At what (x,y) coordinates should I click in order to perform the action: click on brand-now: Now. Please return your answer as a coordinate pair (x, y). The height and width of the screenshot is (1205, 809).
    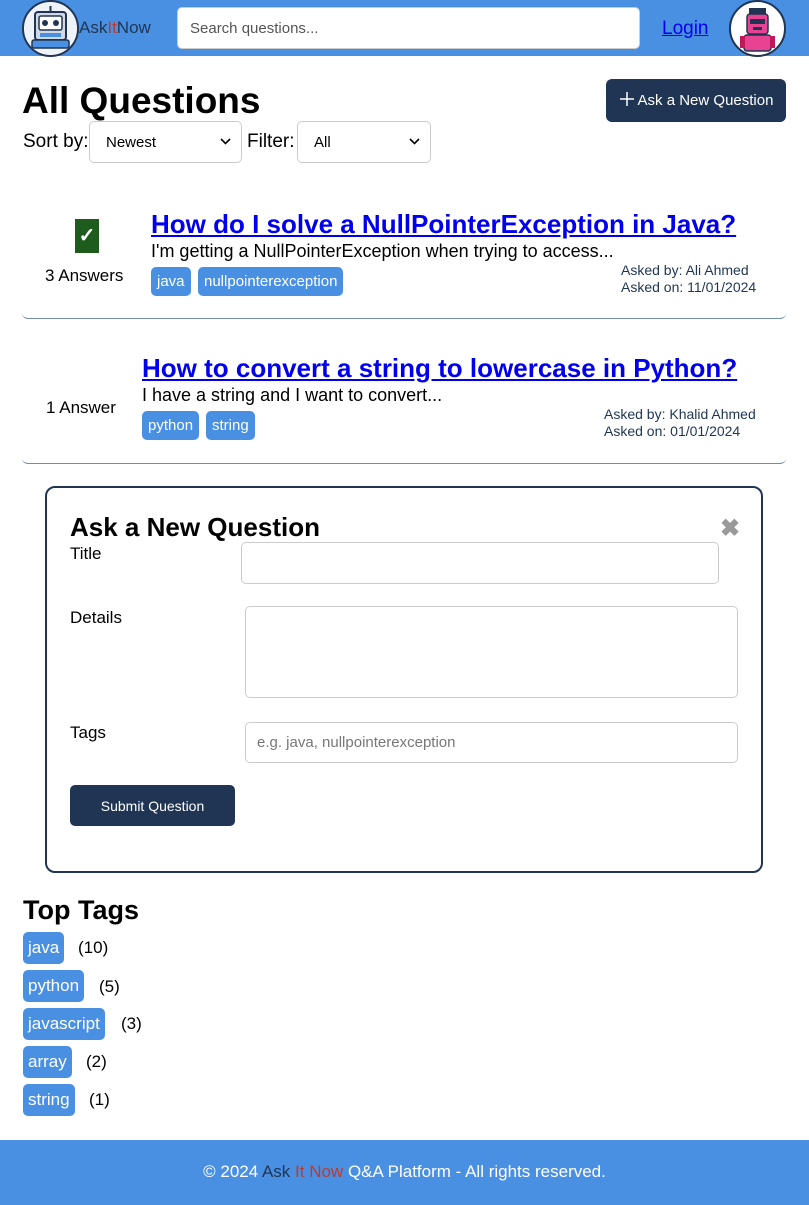
    Looking at the image, I should click on (133, 27).